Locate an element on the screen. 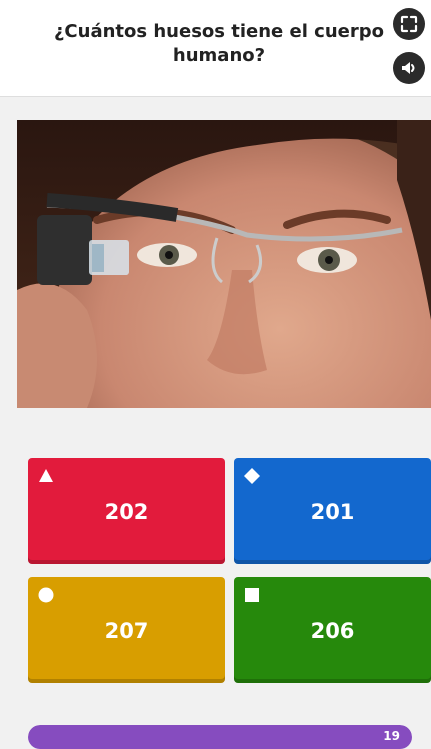 The image size is (431, 749). answer-value: 202 is located at coordinates (126, 512).